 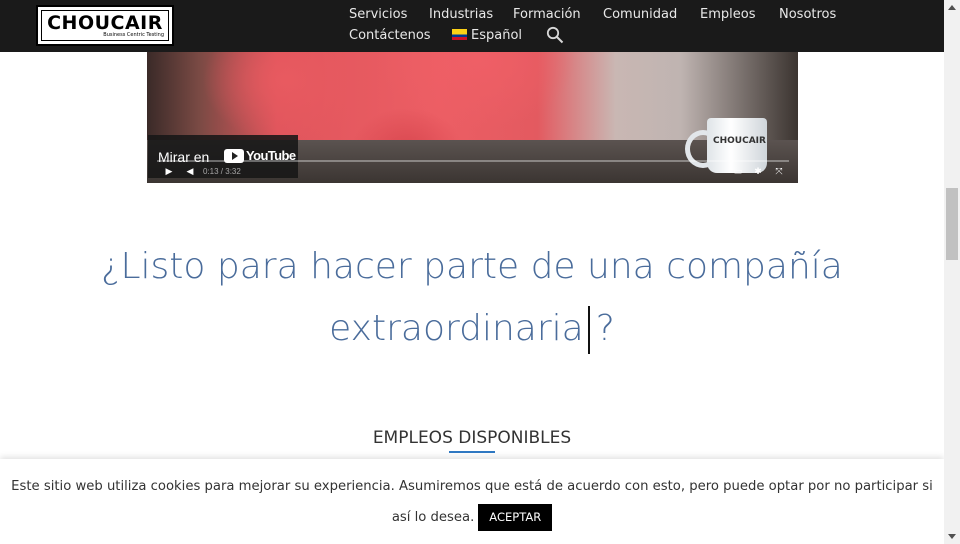 I want to click on headline-line-2: extraordinaria?, so click(x=472, y=329).